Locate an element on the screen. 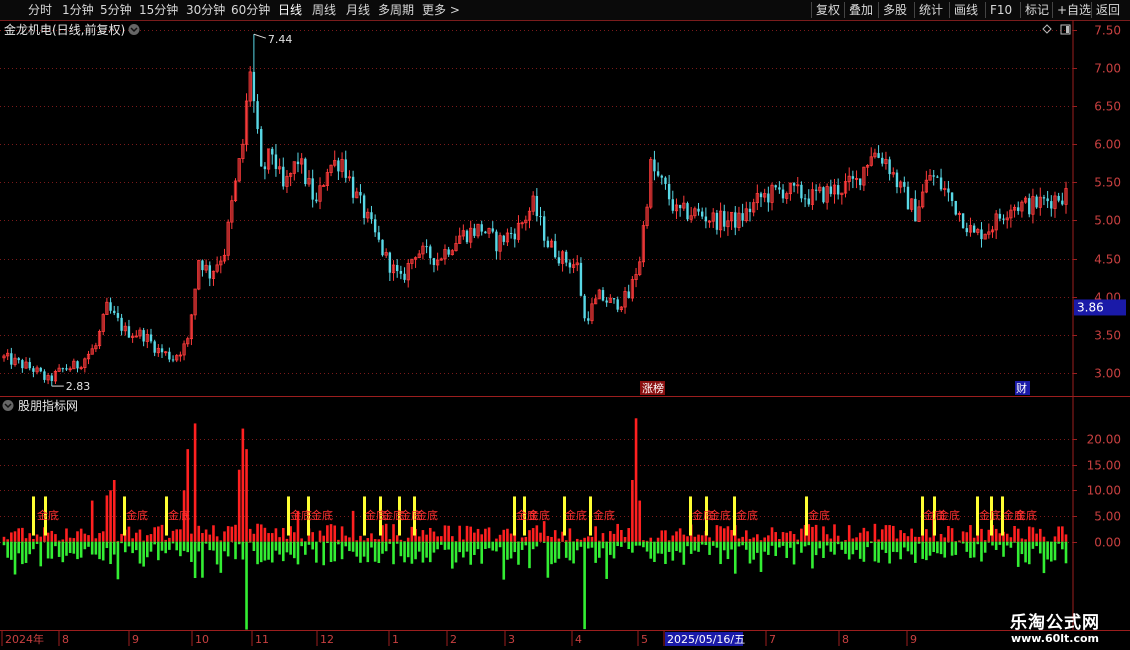 Image resolution: width=1130 pixels, height=650 pixels. diamond-icon is located at coordinates (1047, 29).